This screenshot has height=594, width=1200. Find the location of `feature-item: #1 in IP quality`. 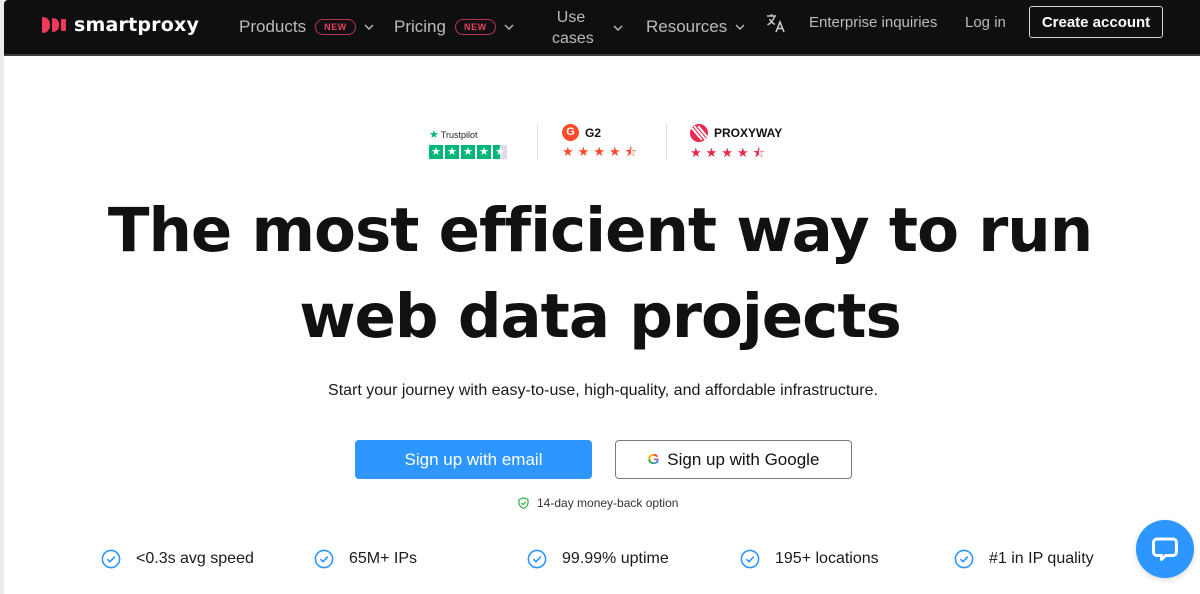

feature-item: #1 in IP quality is located at coordinates (1024, 559).